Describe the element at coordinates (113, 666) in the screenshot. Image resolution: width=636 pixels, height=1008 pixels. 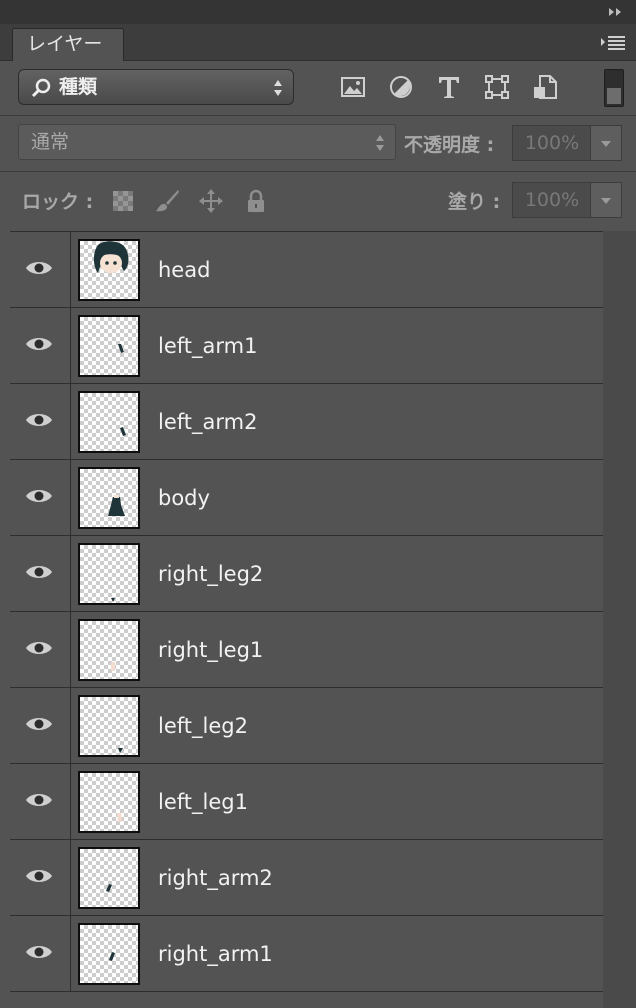
I see `right-leg1-thumbnail-art` at that location.